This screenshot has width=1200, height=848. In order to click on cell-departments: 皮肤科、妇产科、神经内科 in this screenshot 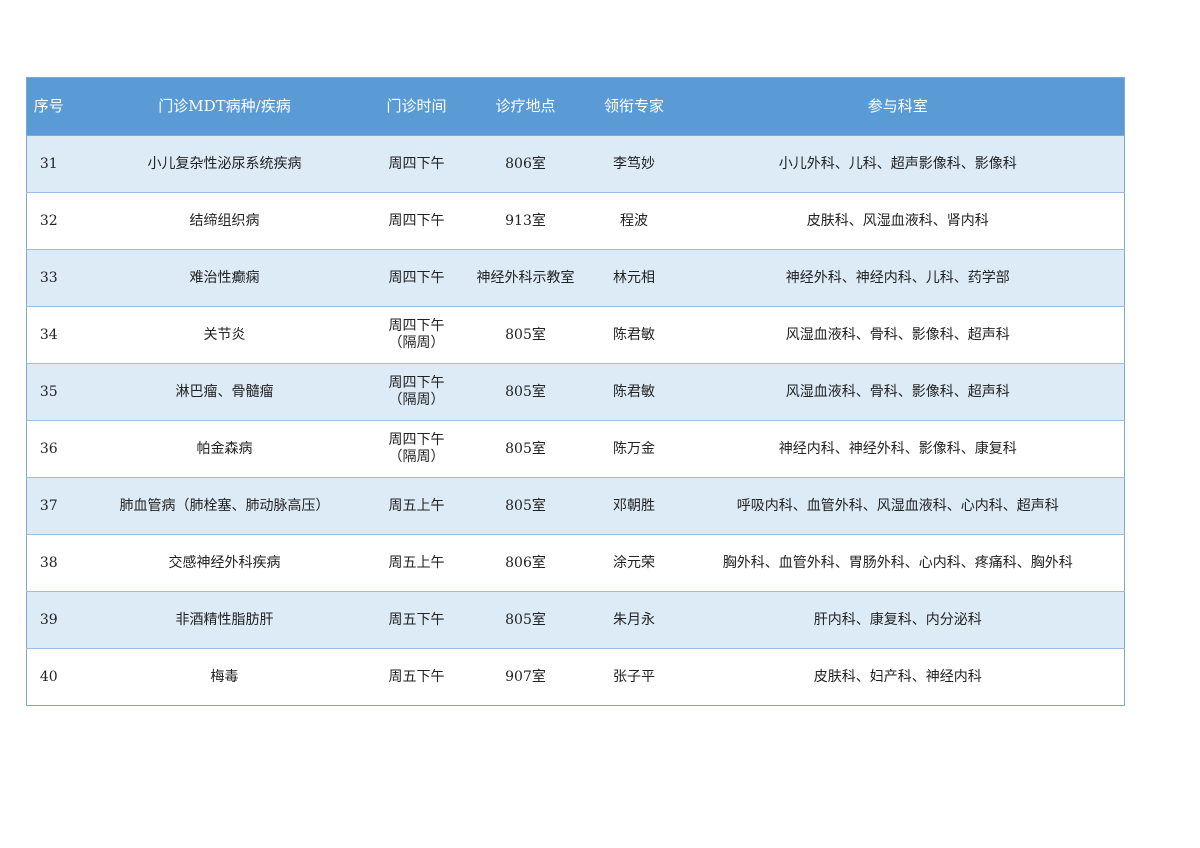, I will do `click(898, 677)`.